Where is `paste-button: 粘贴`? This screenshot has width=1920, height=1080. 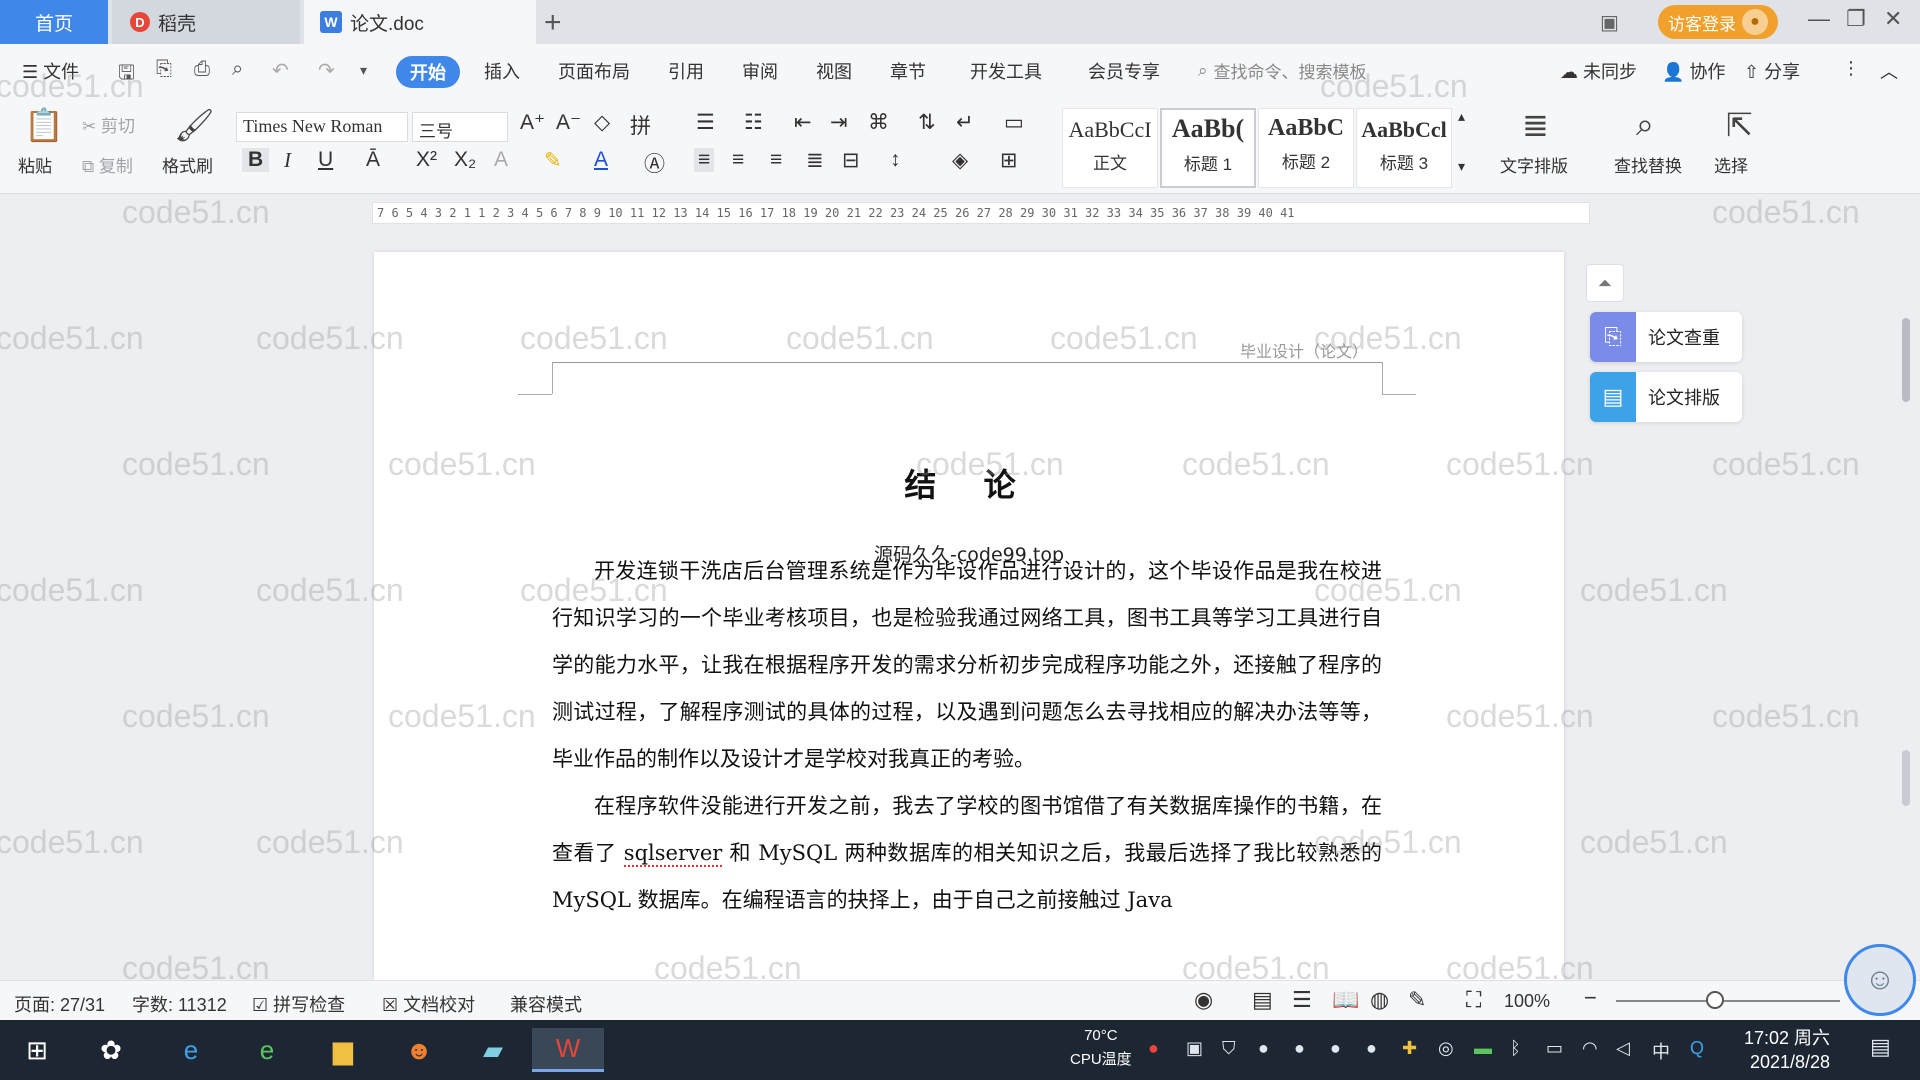 paste-button: 粘贴 is located at coordinates (35, 164).